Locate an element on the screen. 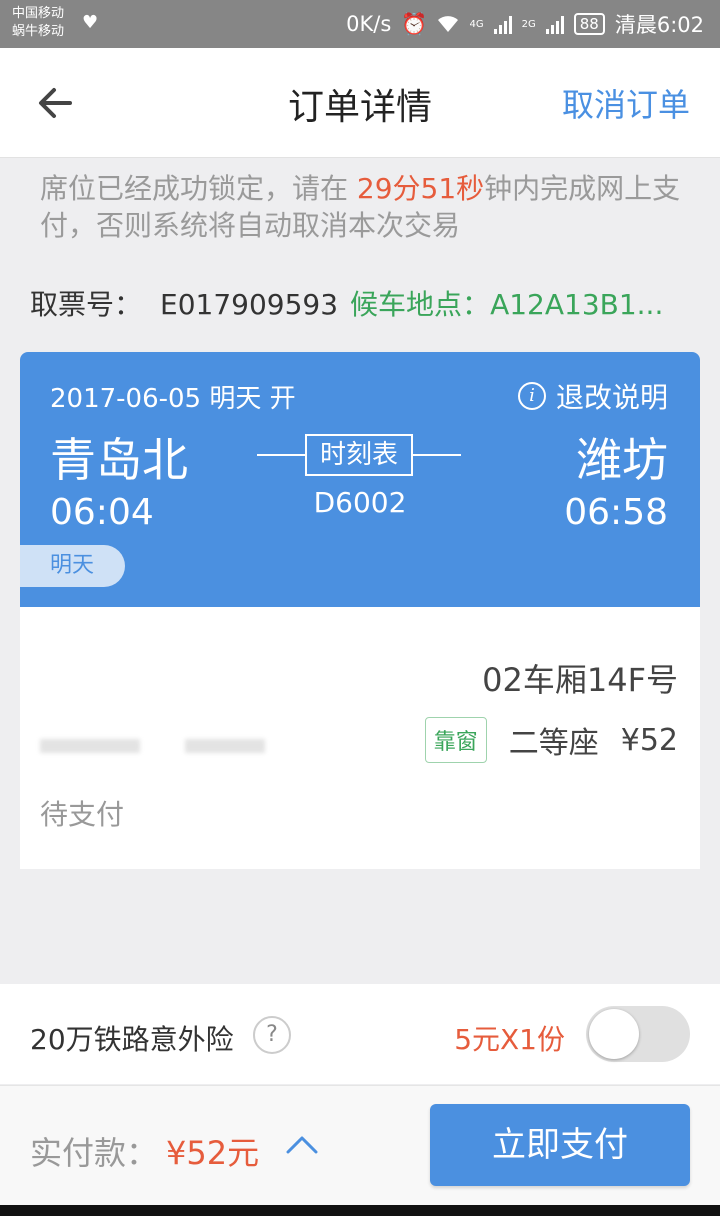  alarm-icon: ⏰ is located at coordinates (414, 23).